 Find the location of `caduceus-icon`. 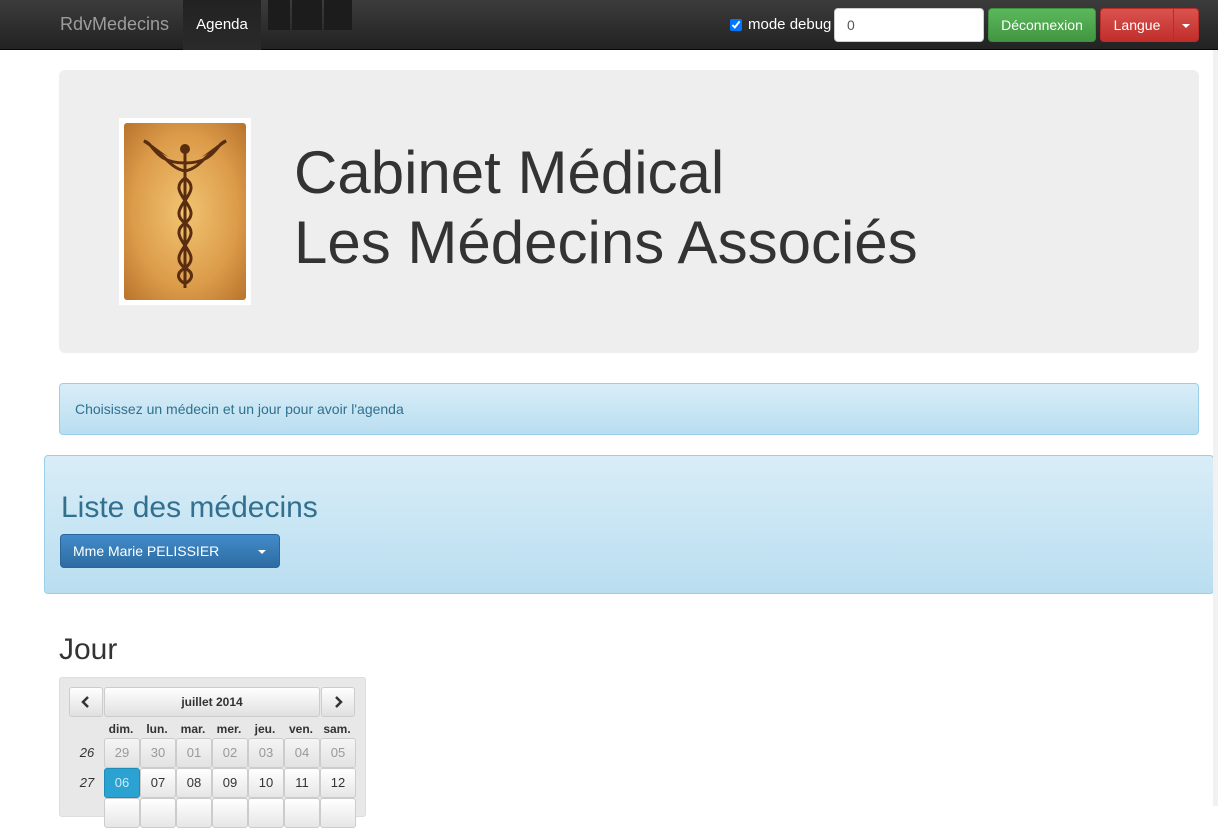

caduceus-icon is located at coordinates (185, 211).